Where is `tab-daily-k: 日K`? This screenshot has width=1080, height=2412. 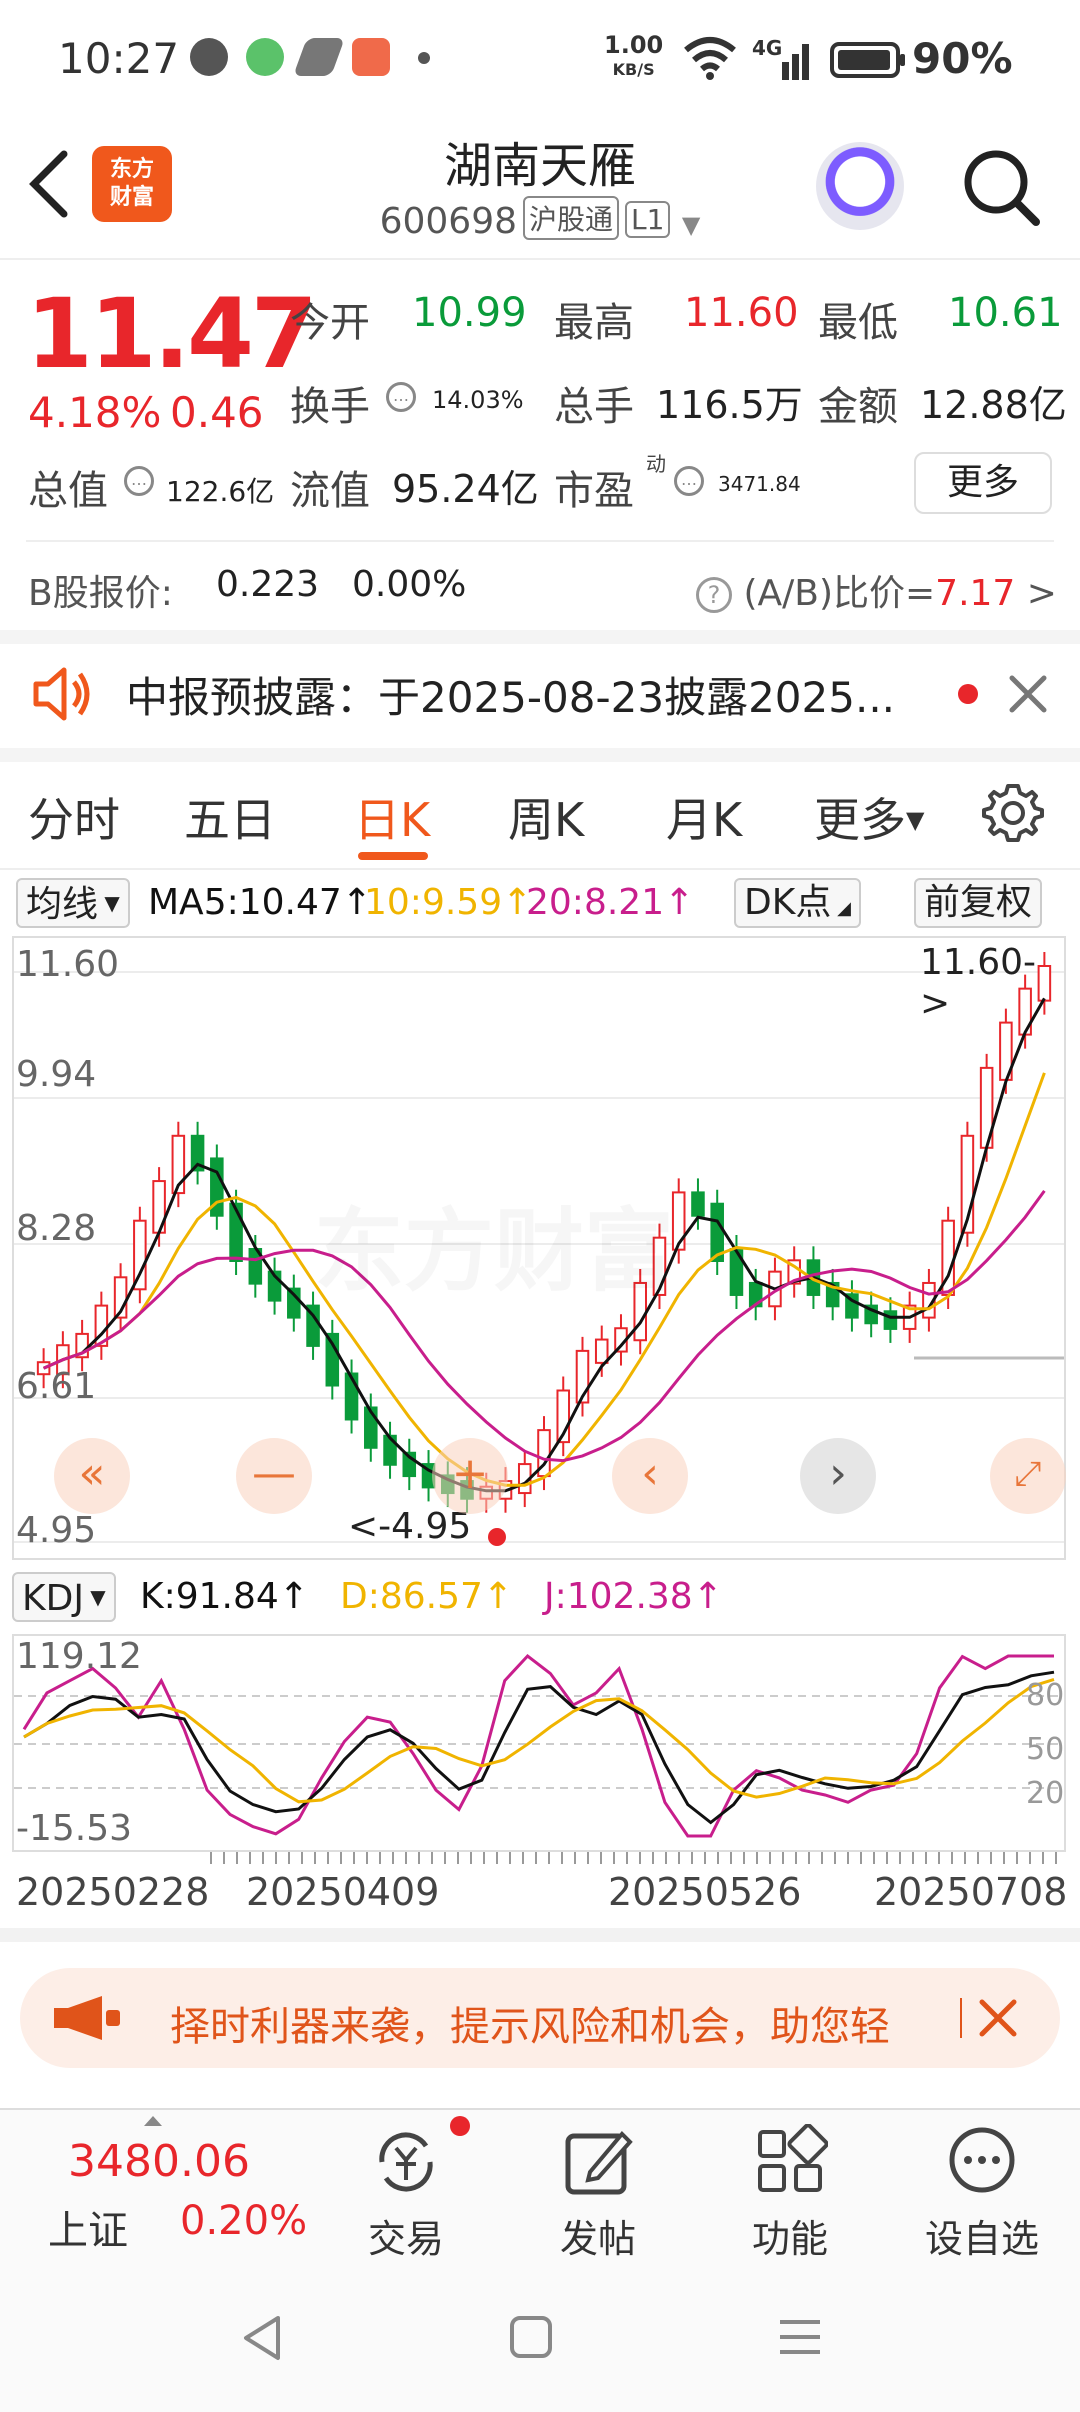 tab-daily-k: 日K is located at coordinates (392, 817).